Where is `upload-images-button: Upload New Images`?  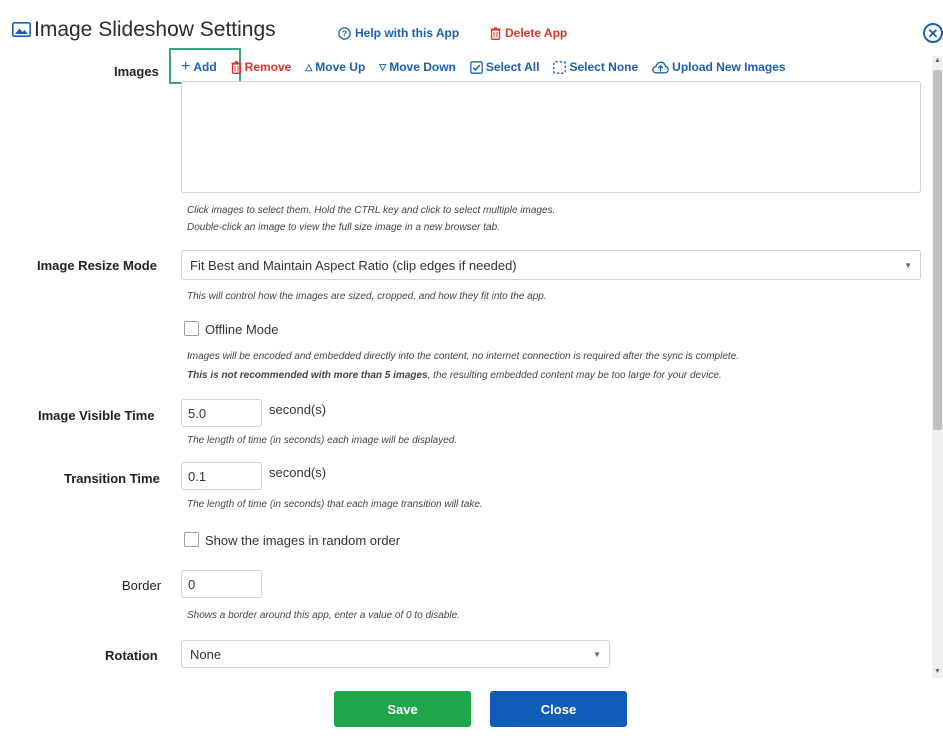
upload-images-button: Upload New Images is located at coordinates (719, 67).